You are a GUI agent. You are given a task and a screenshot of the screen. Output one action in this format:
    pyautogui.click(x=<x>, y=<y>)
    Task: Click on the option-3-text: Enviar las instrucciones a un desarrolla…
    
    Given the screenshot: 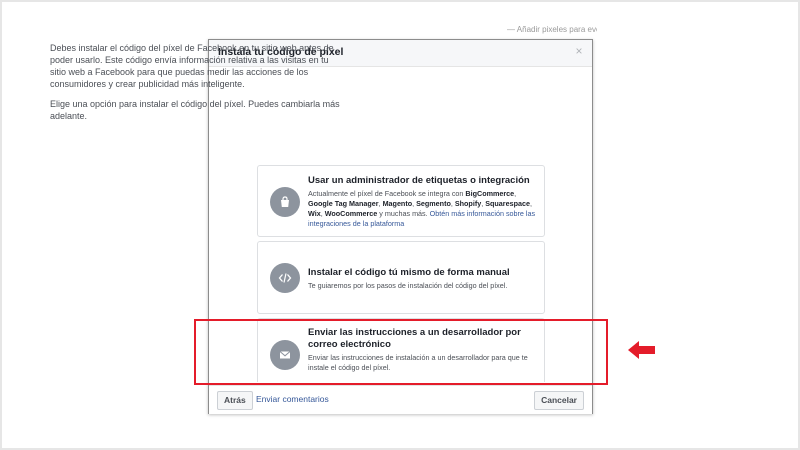 What is the action you would take?
    pyautogui.click(x=422, y=350)
    